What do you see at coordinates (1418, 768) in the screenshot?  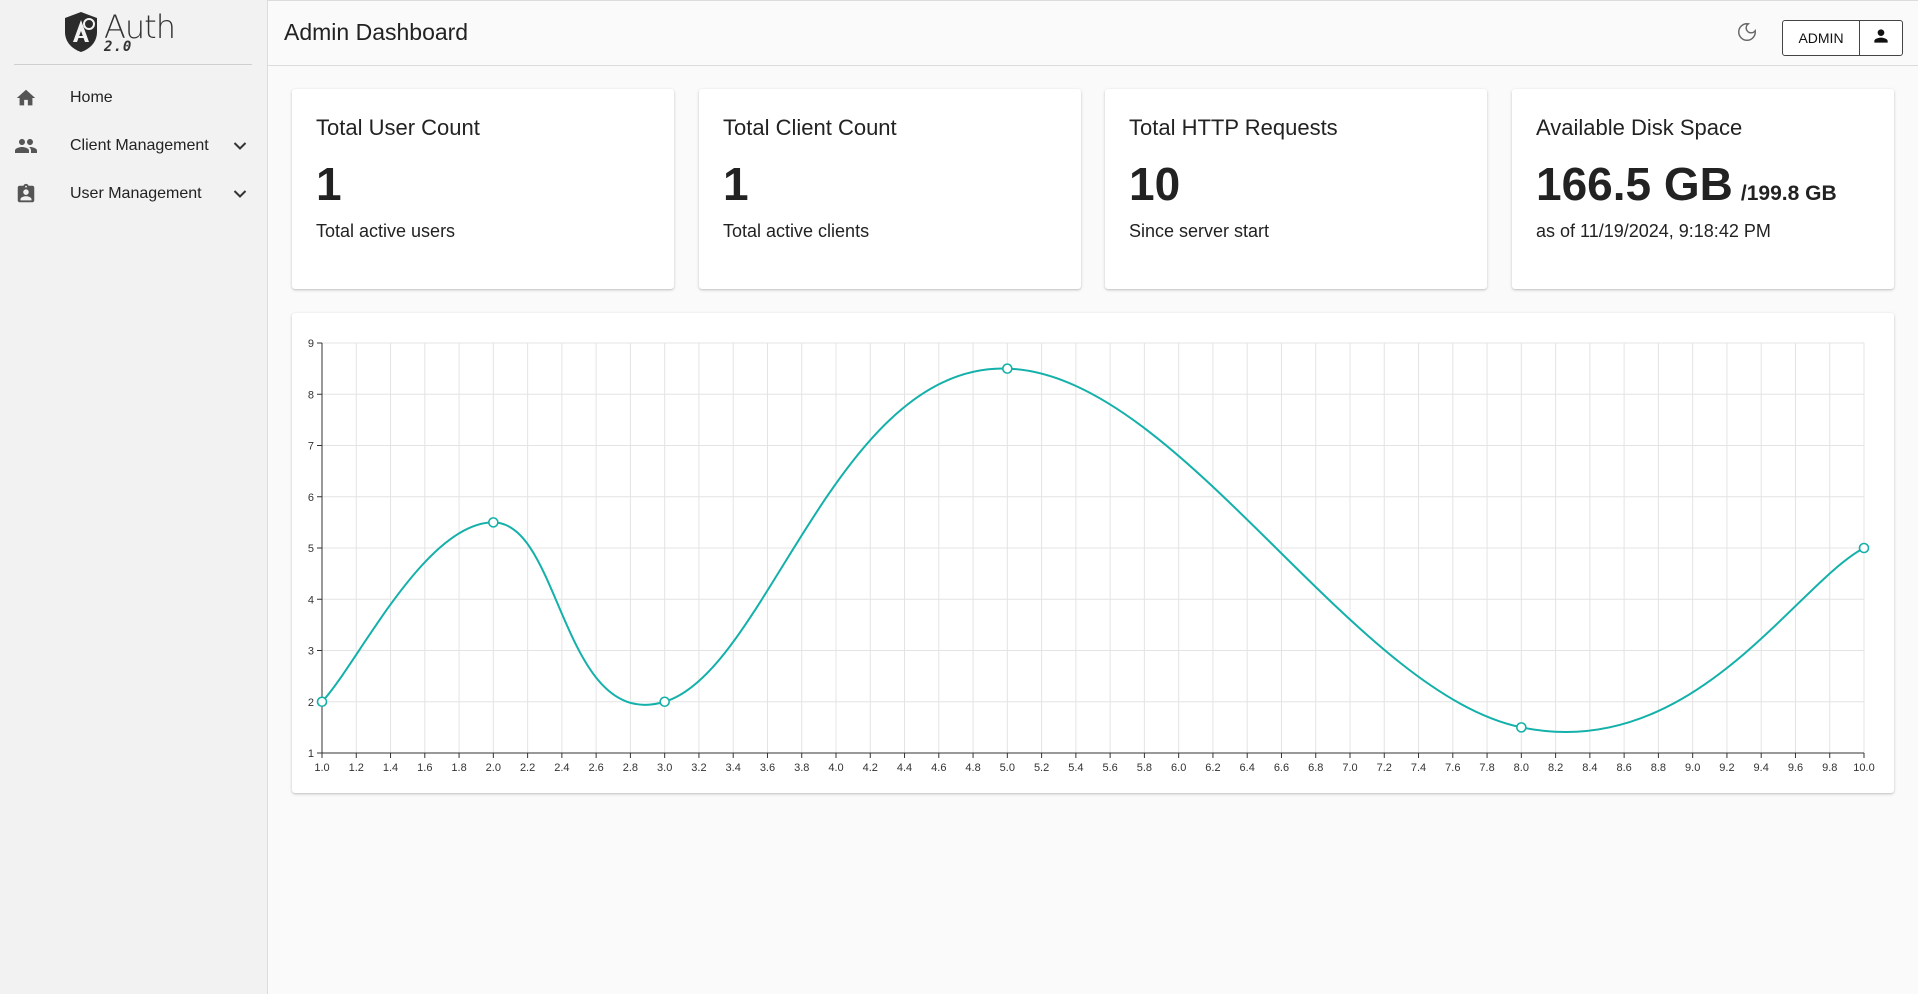 I see `x-tick-label: 7.4` at bounding box center [1418, 768].